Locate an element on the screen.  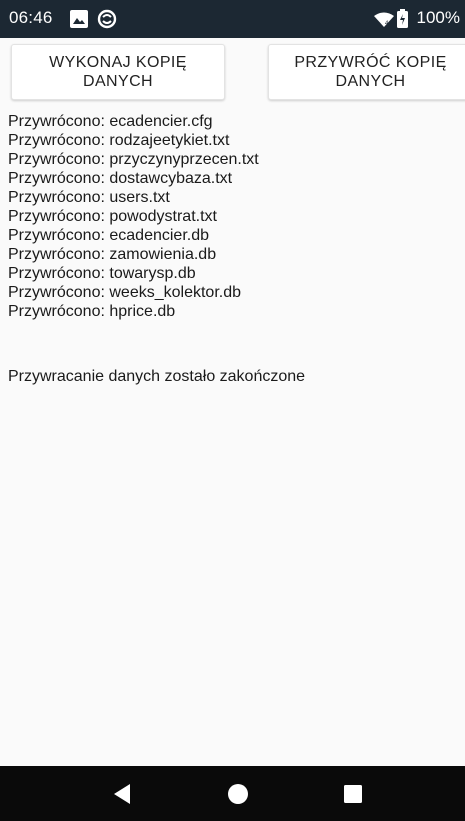
backup-button: WYKONAJ KOPIĘ DANYCH is located at coordinates (118, 72).